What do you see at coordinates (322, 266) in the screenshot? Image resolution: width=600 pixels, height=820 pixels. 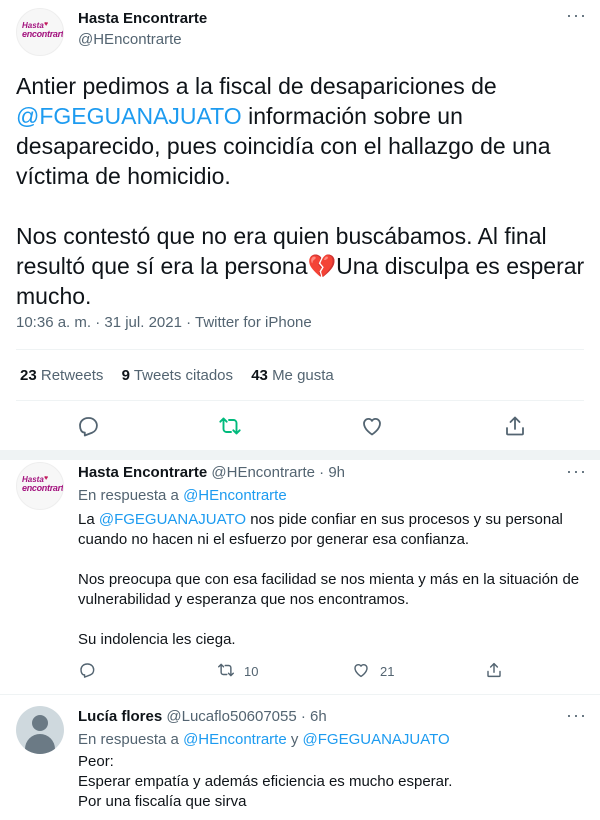 I see `broken-heart-emoji: 💔` at bounding box center [322, 266].